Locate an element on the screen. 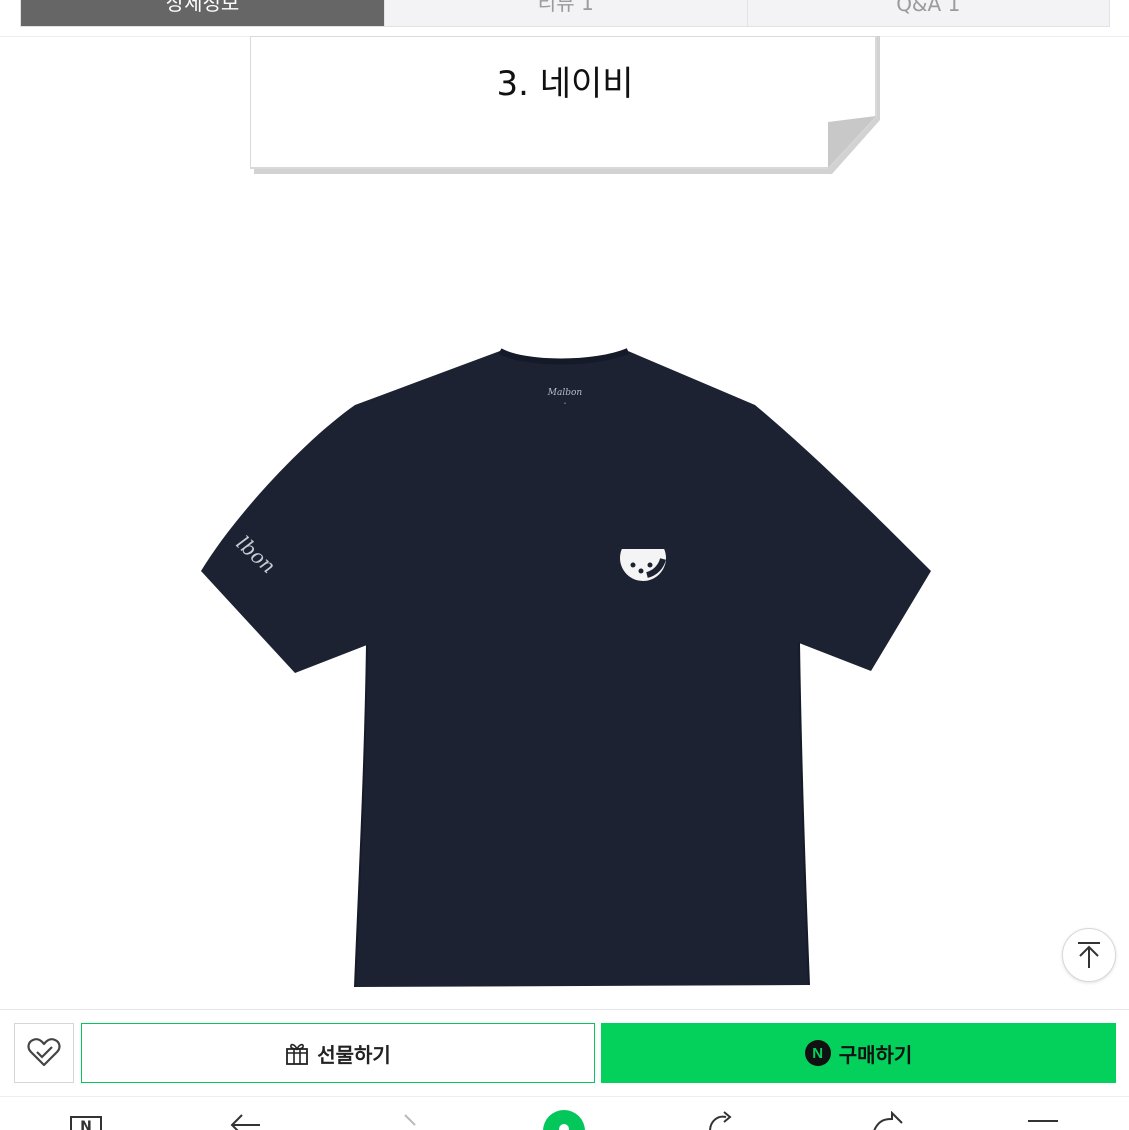 The height and width of the screenshot is (1130, 1129). heart-check-icon is located at coordinates (44, 1052).